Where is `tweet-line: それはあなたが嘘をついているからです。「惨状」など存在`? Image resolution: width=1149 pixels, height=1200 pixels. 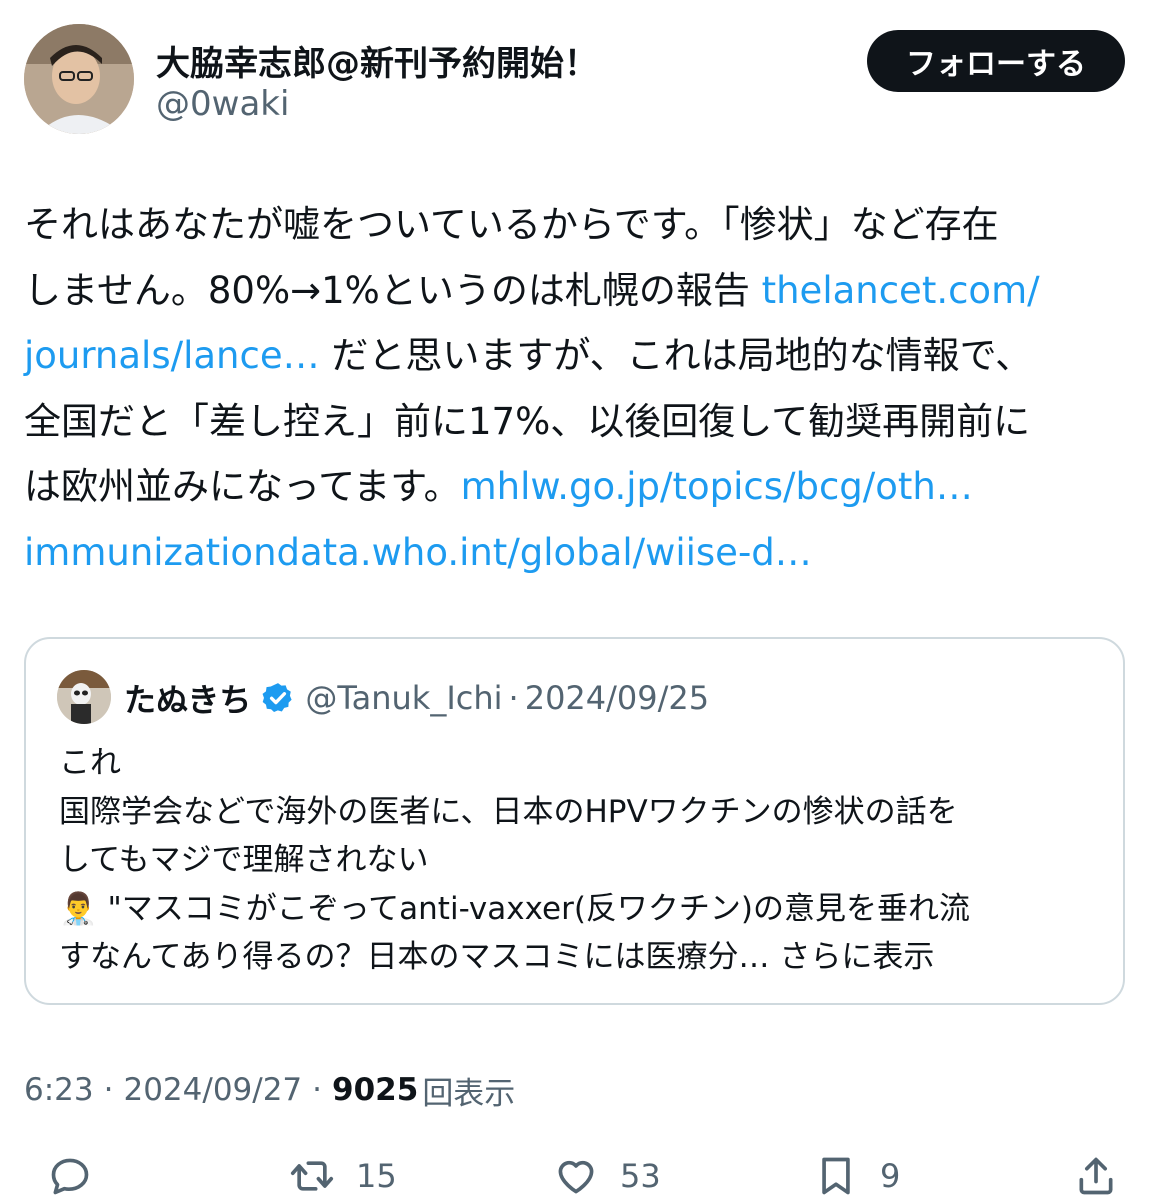
tweet-line: それはあなたが嘘をついているからです。「惨状」など存在 is located at coordinates (576, 225).